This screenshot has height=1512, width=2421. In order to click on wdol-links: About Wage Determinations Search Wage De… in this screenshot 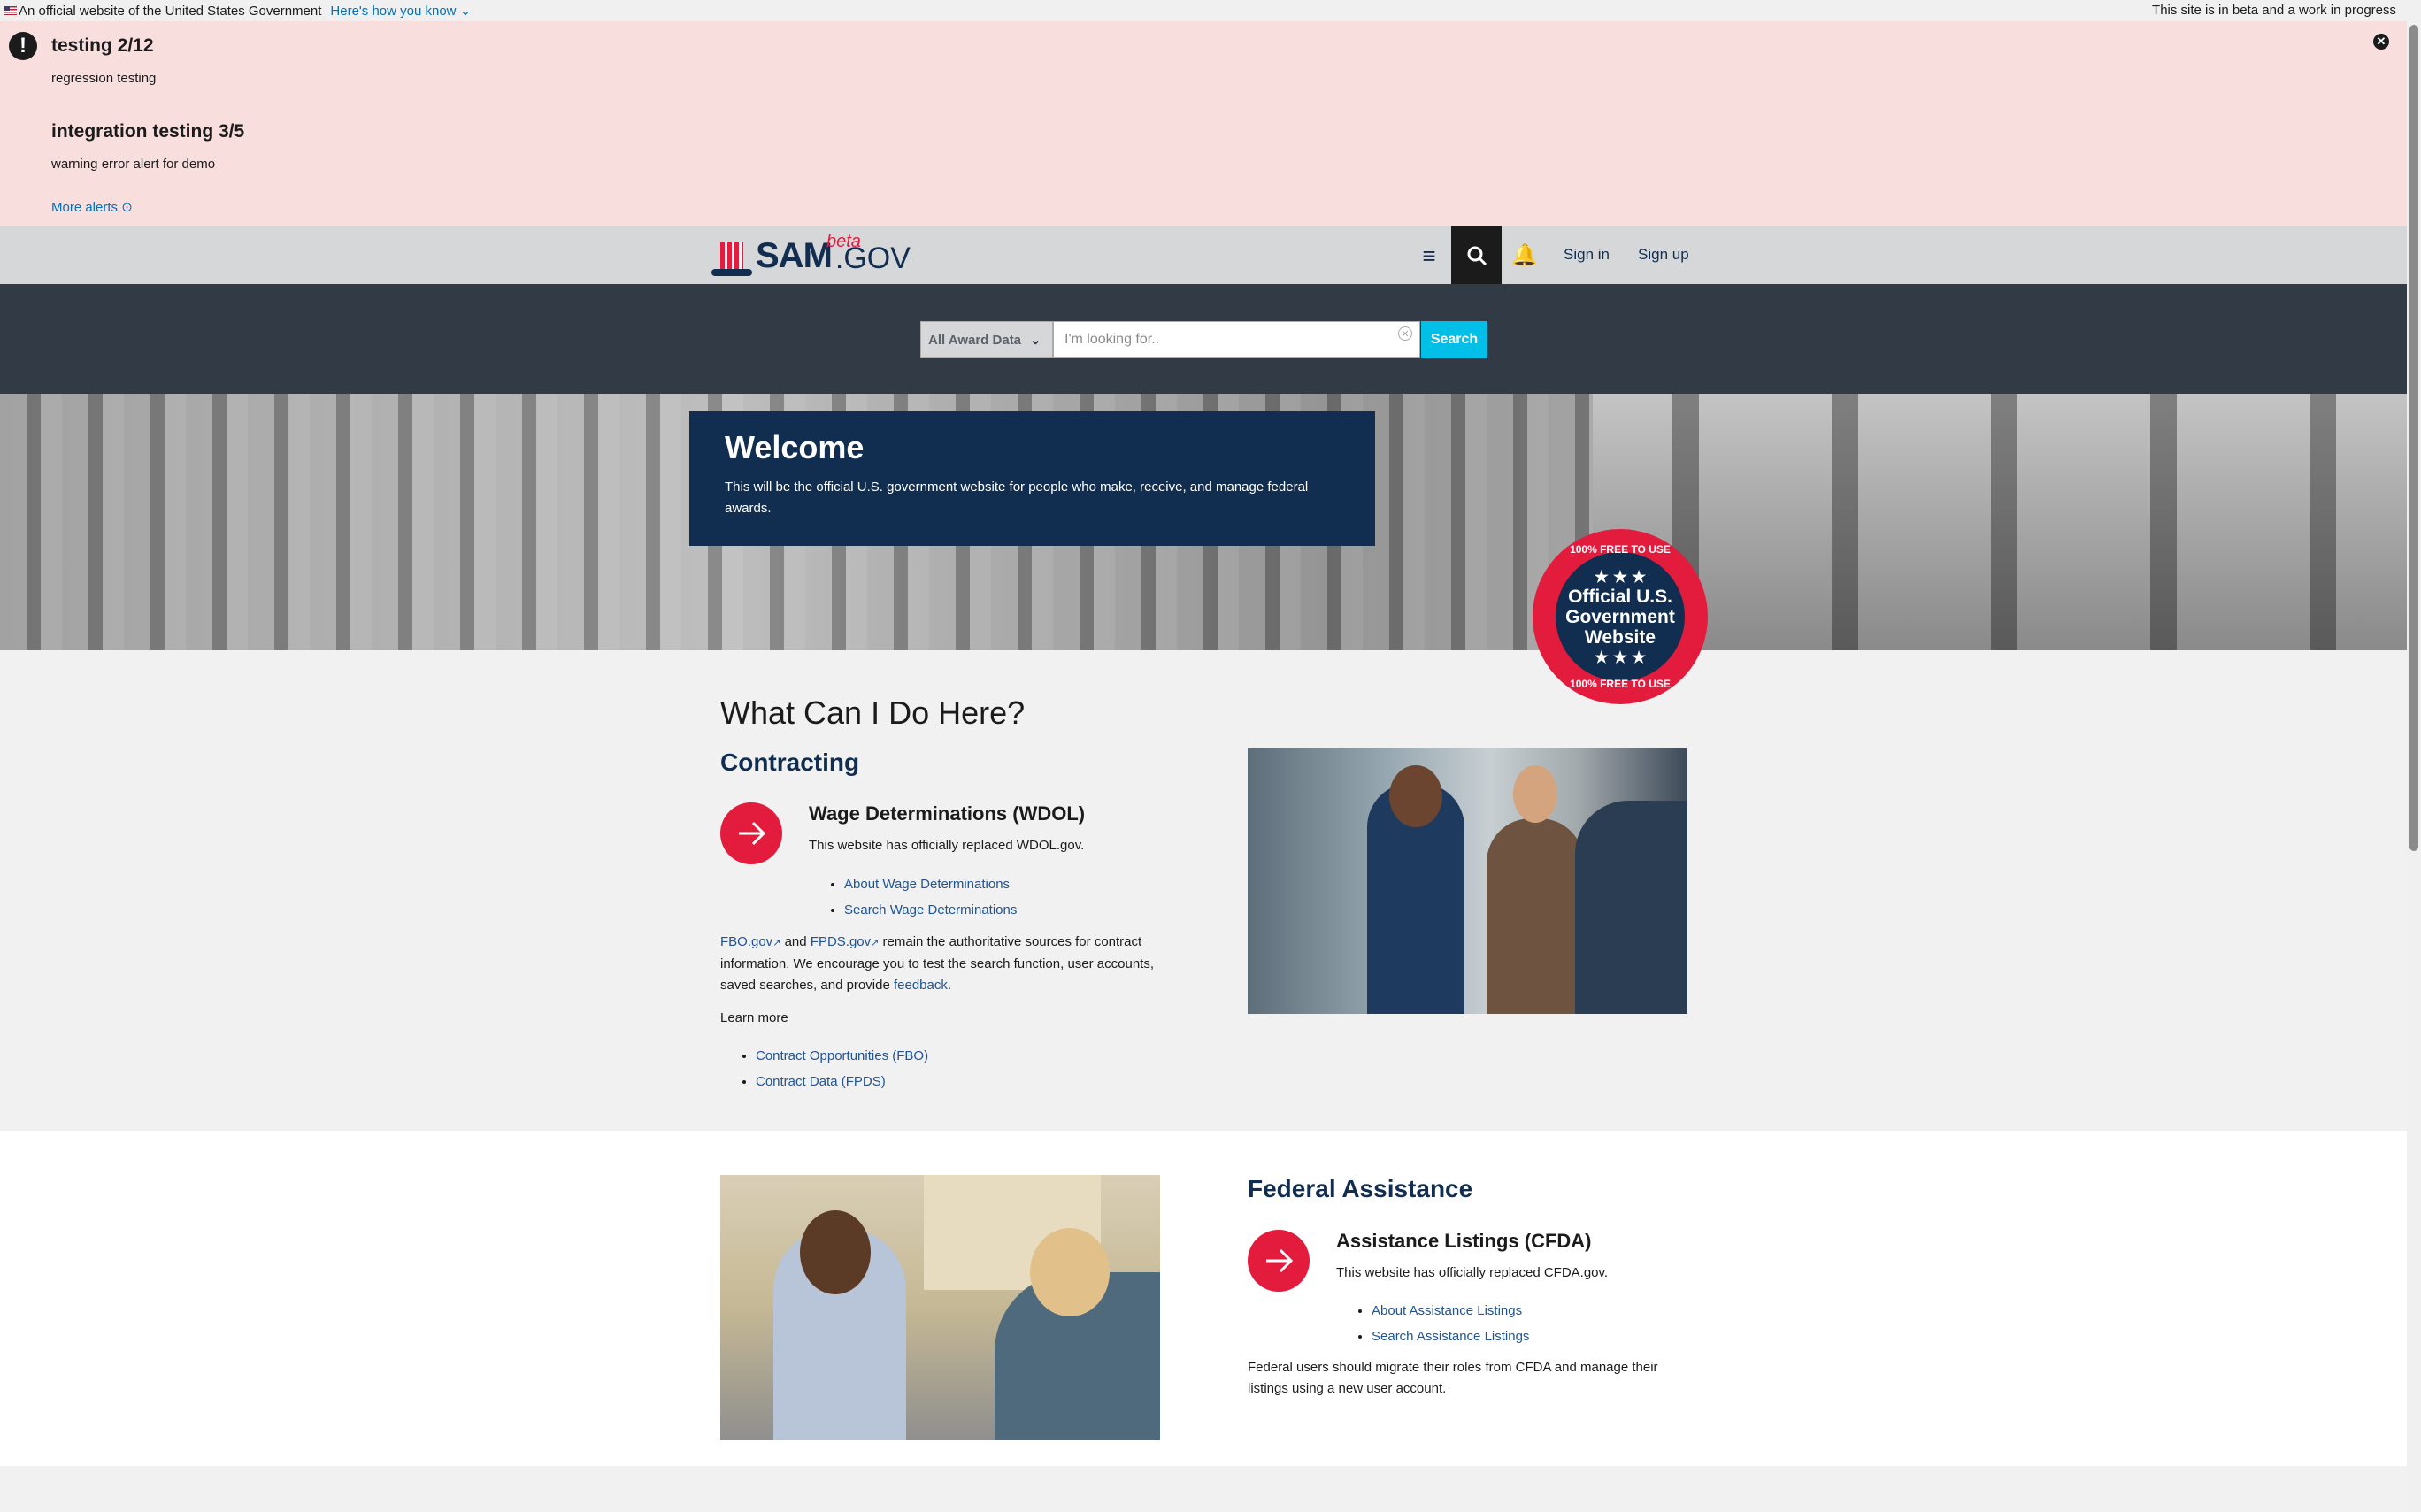, I will do `click(930, 897)`.